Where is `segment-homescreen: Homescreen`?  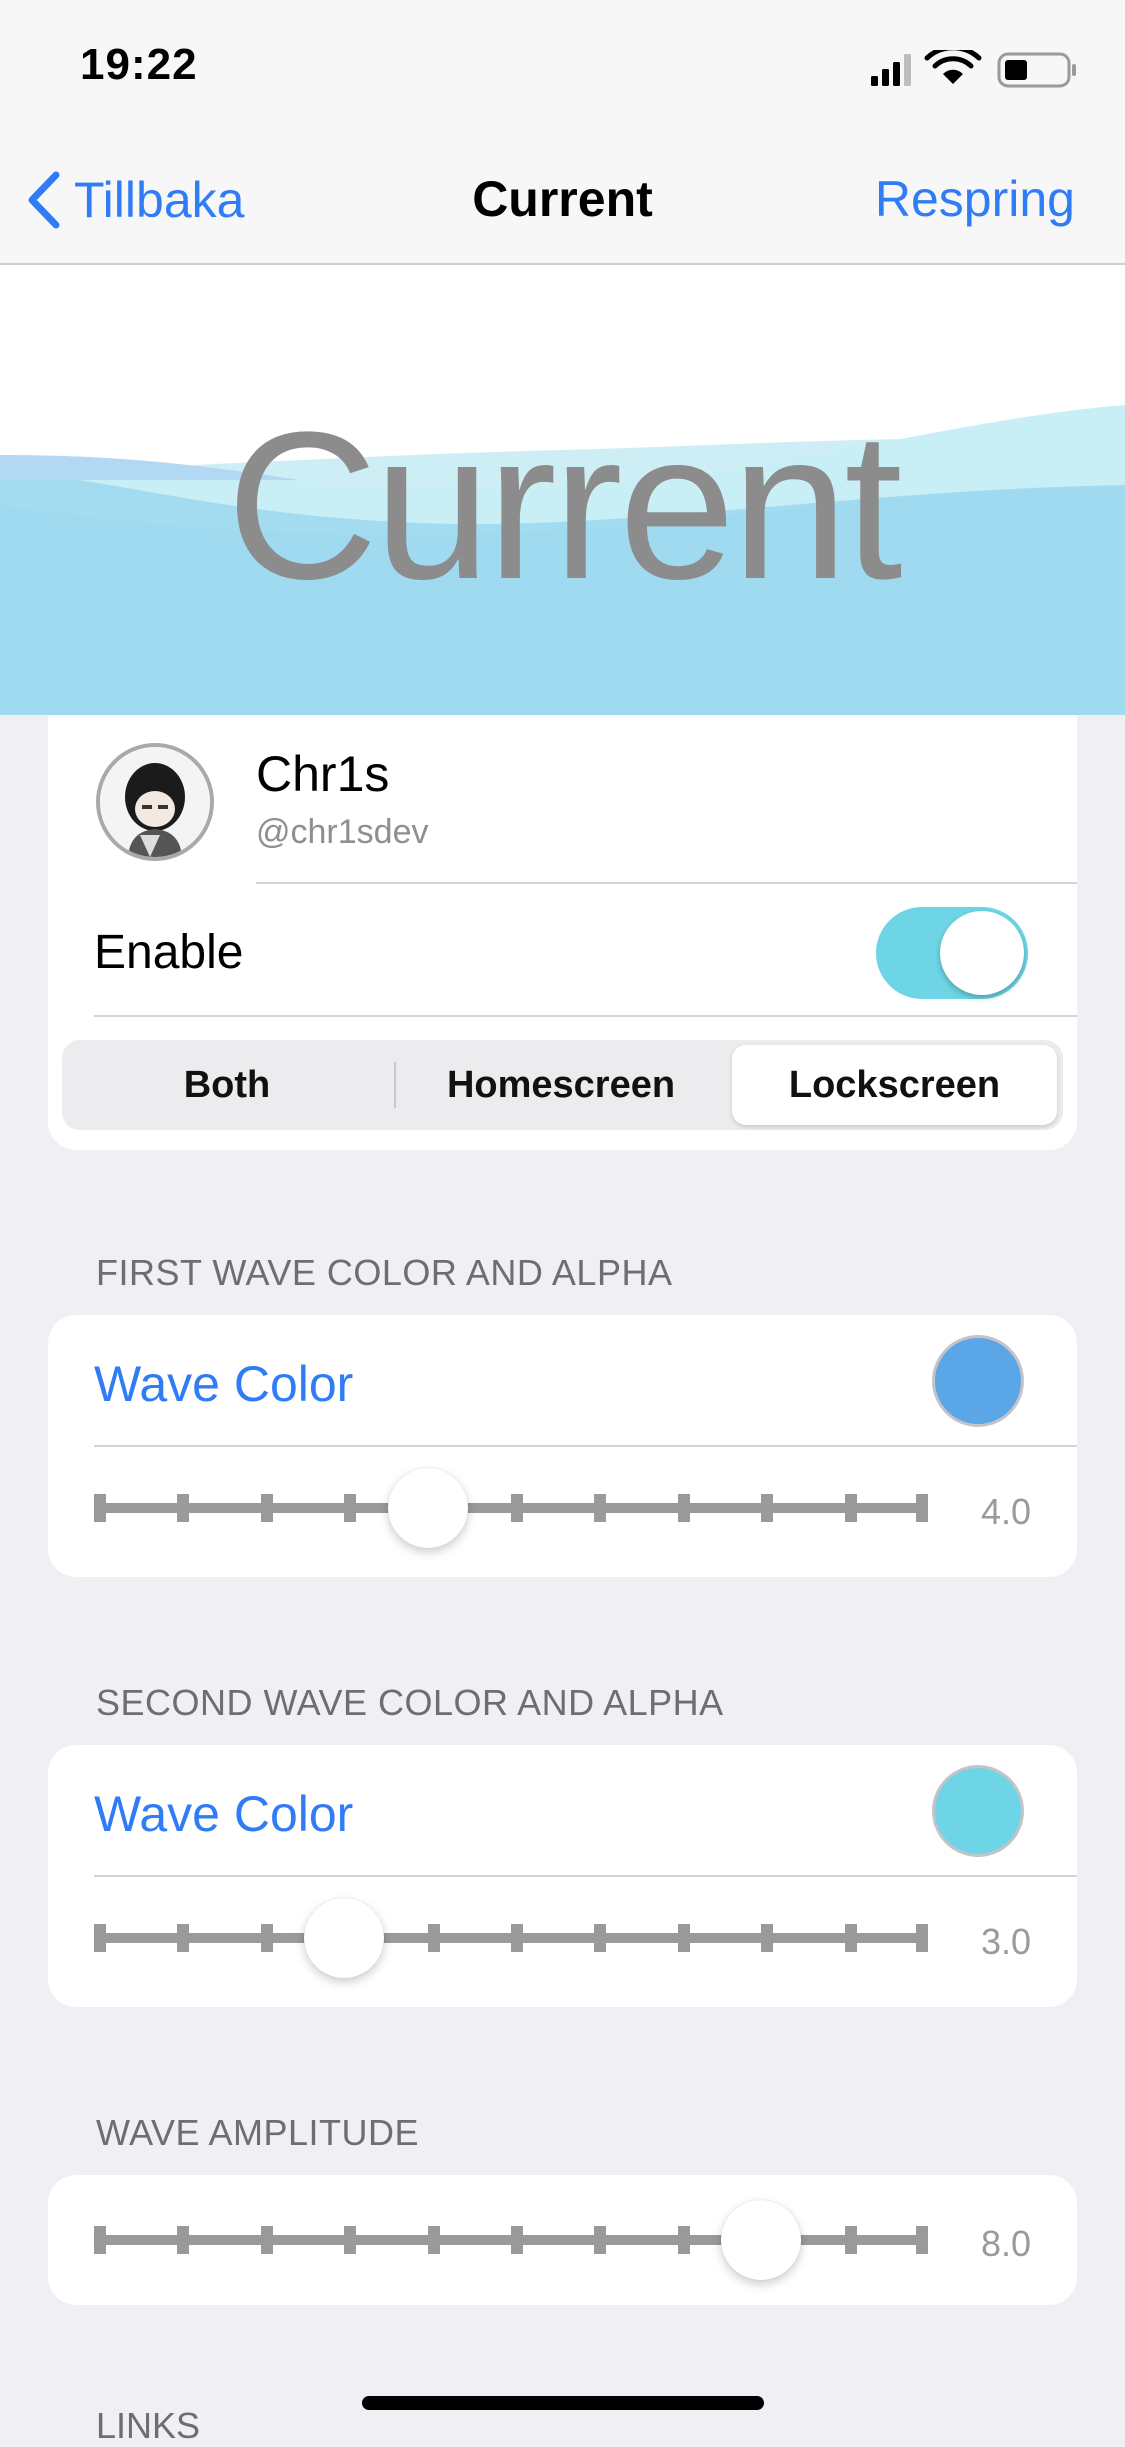 segment-homescreen: Homescreen is located at coordinates (561, 1085).